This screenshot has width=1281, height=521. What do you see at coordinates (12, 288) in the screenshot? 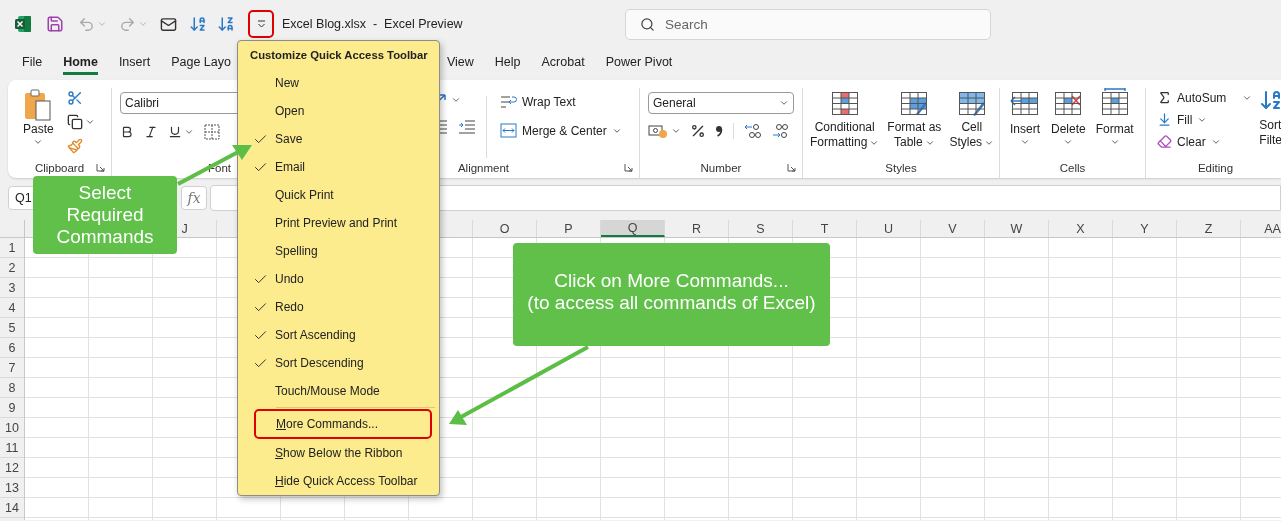
I see `row-header: 3` at bounding box center [12, 288].